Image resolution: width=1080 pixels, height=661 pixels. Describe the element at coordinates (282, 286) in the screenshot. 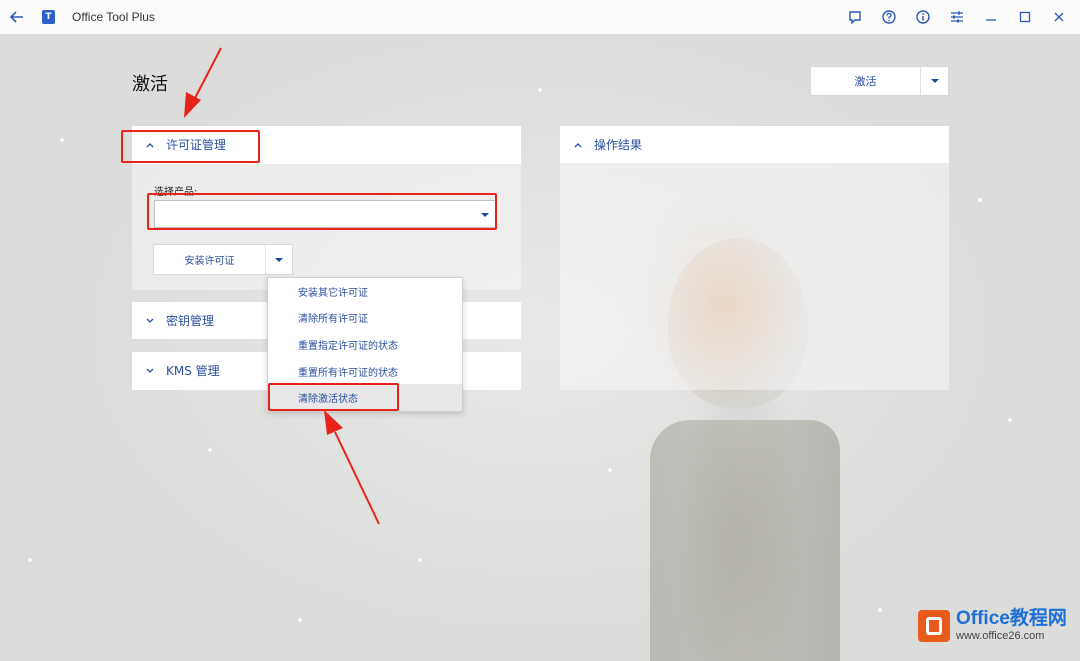

I see `annotation-arrows` at that location.